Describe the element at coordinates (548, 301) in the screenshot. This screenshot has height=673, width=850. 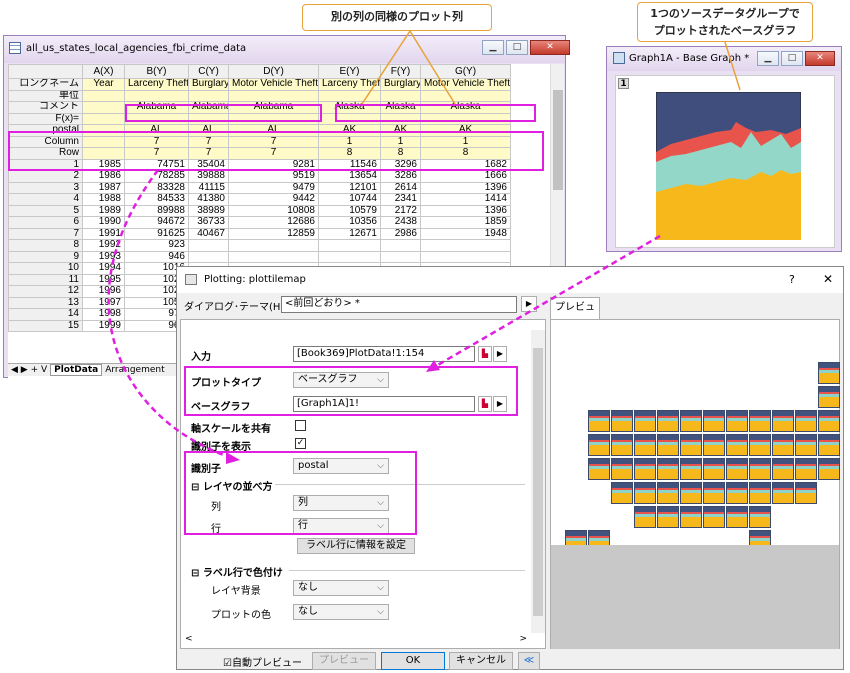
I see `arrow-graph-to-basegraph` at that location.